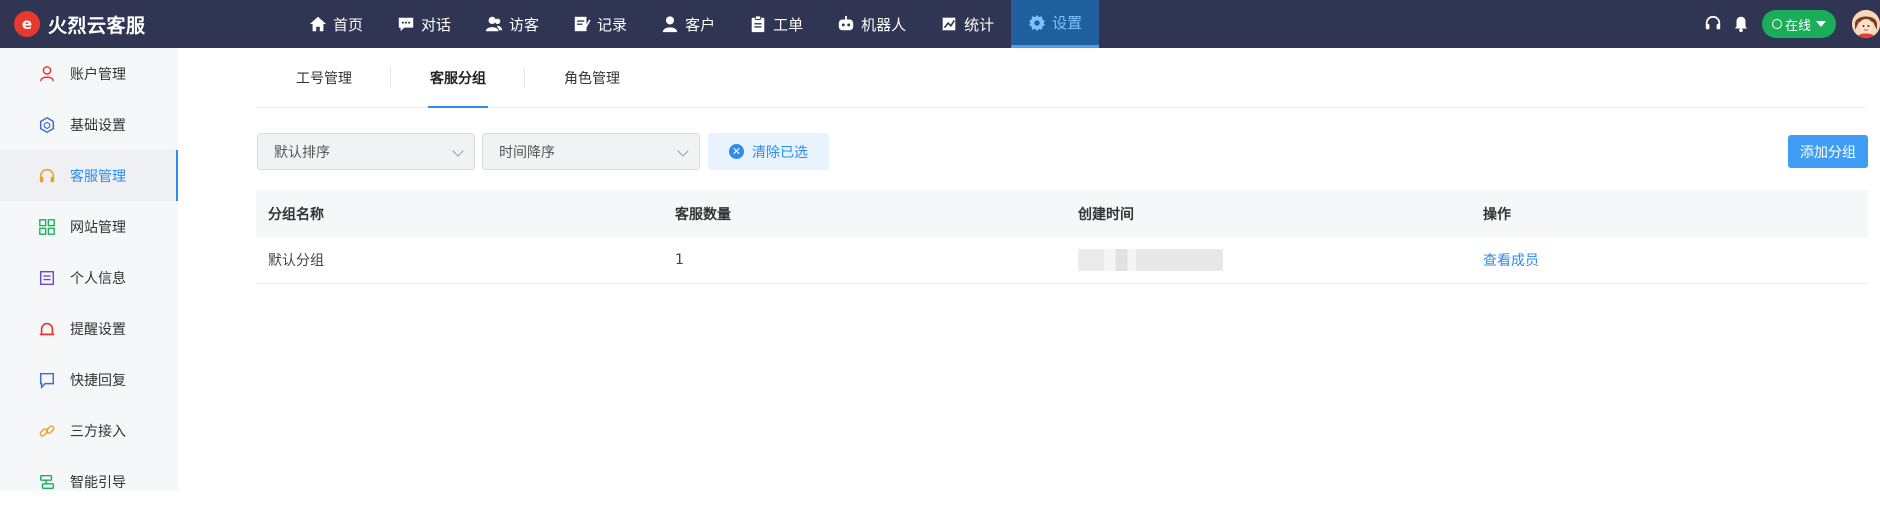 This screenshot has height=507, width=1880. Describe the element at coordinates (47, 431) in the screenshot. I see `link-icon` at that location.